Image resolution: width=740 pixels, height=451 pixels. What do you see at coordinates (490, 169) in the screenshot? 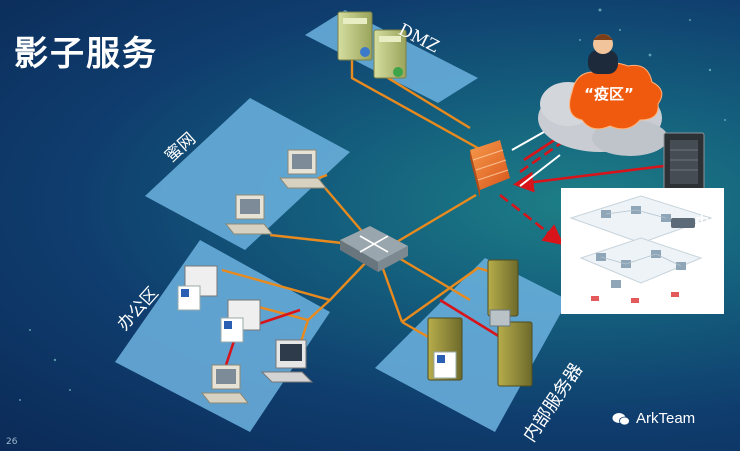
I see `firewall` at bounding box center [490, 169].